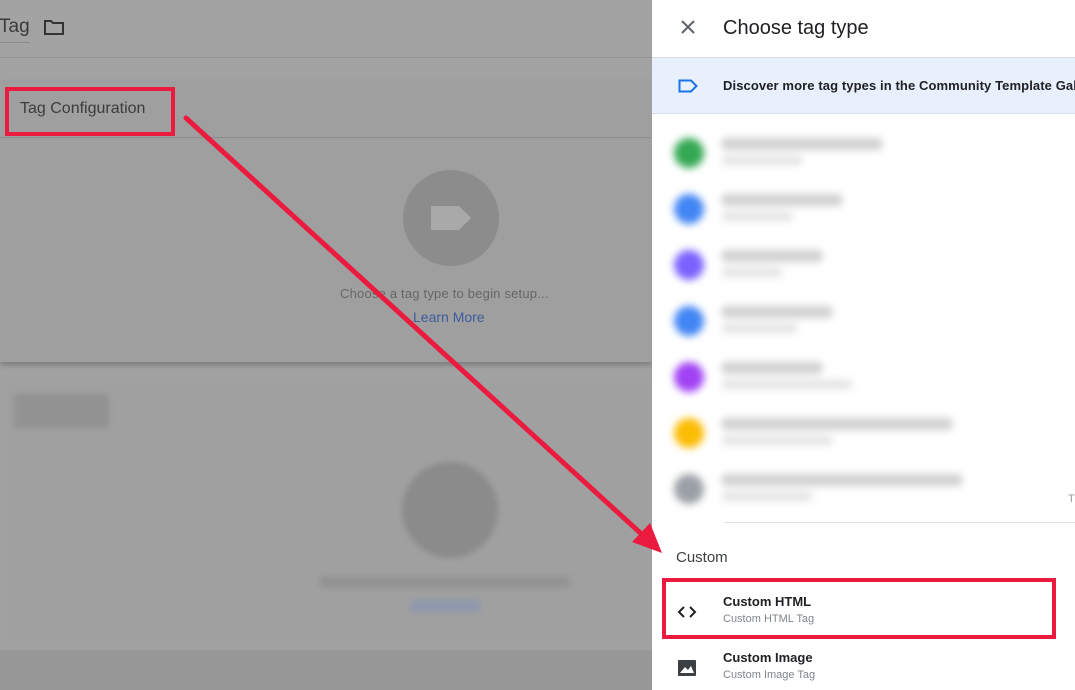 This screenshot has height=690, width=1075. What do you see at coordinates (450, 510) in the screenshot?
I see `choose-trigger-button-blurred` at bounding box center [450, 510].